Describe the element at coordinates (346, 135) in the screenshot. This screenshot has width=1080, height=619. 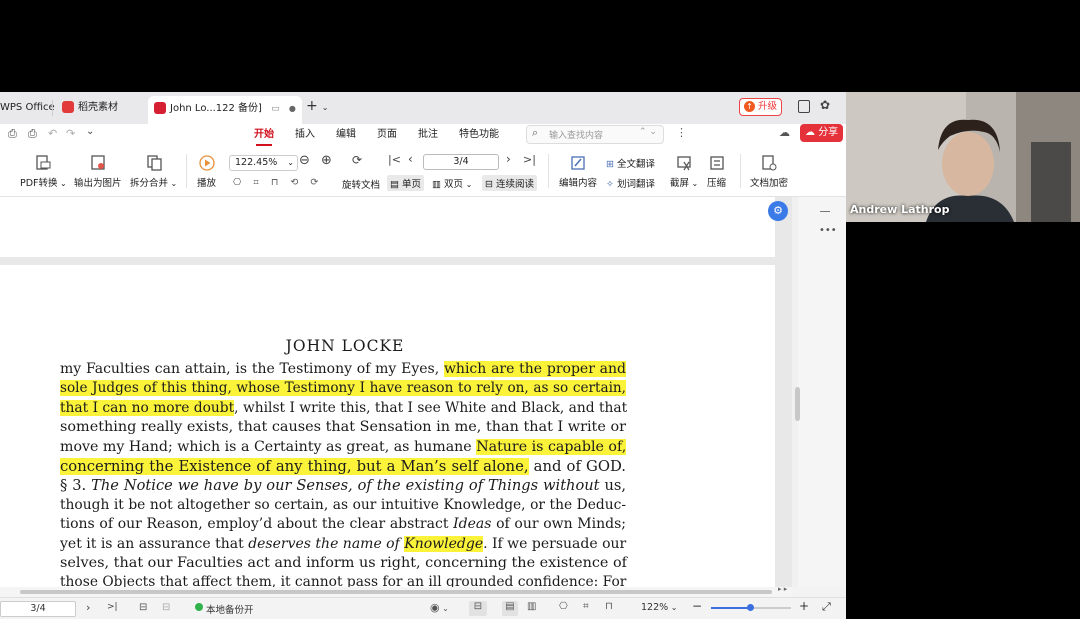
I see `menu-edit: 编辑` at that location.